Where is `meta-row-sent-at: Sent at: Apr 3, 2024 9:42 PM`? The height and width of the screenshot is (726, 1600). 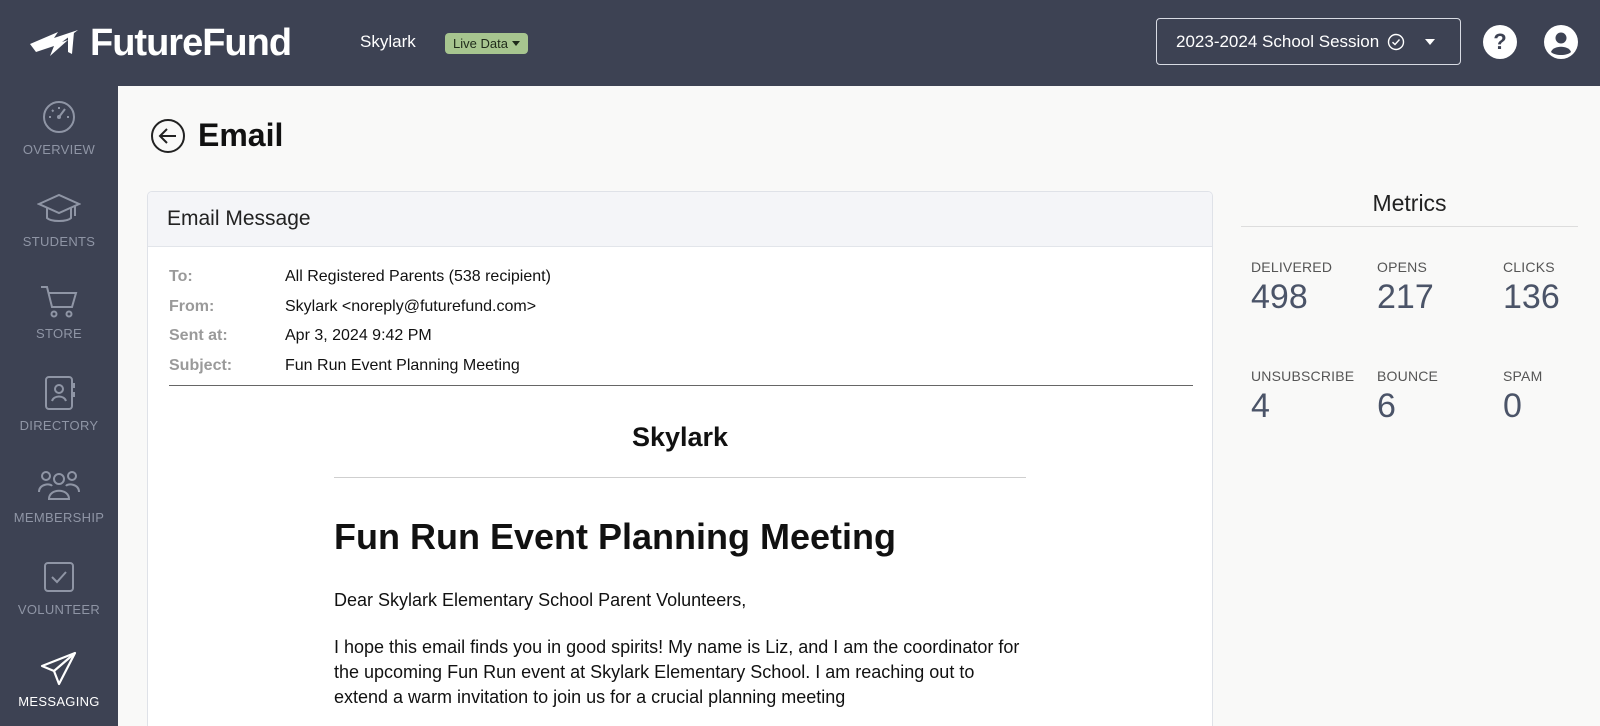 meta-row-sent-at: Sent at: Apr 3, 2024 9:42 PM is located at coordinates (300, 336).